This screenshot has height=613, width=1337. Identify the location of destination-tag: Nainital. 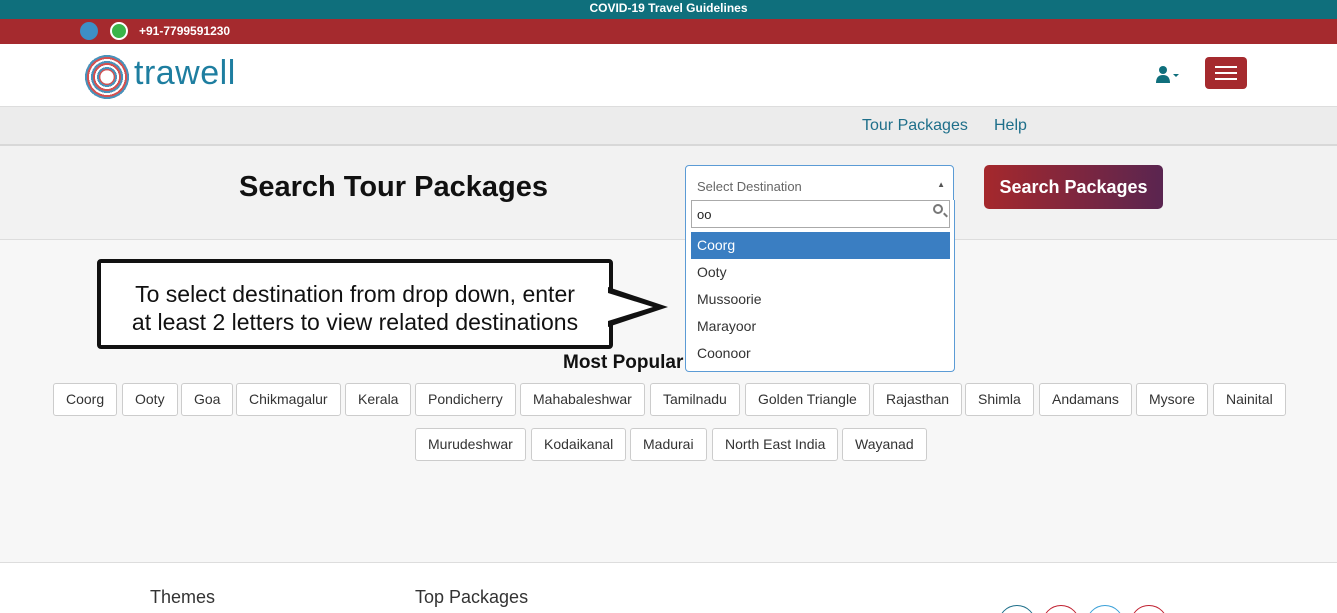
(1249, 399).